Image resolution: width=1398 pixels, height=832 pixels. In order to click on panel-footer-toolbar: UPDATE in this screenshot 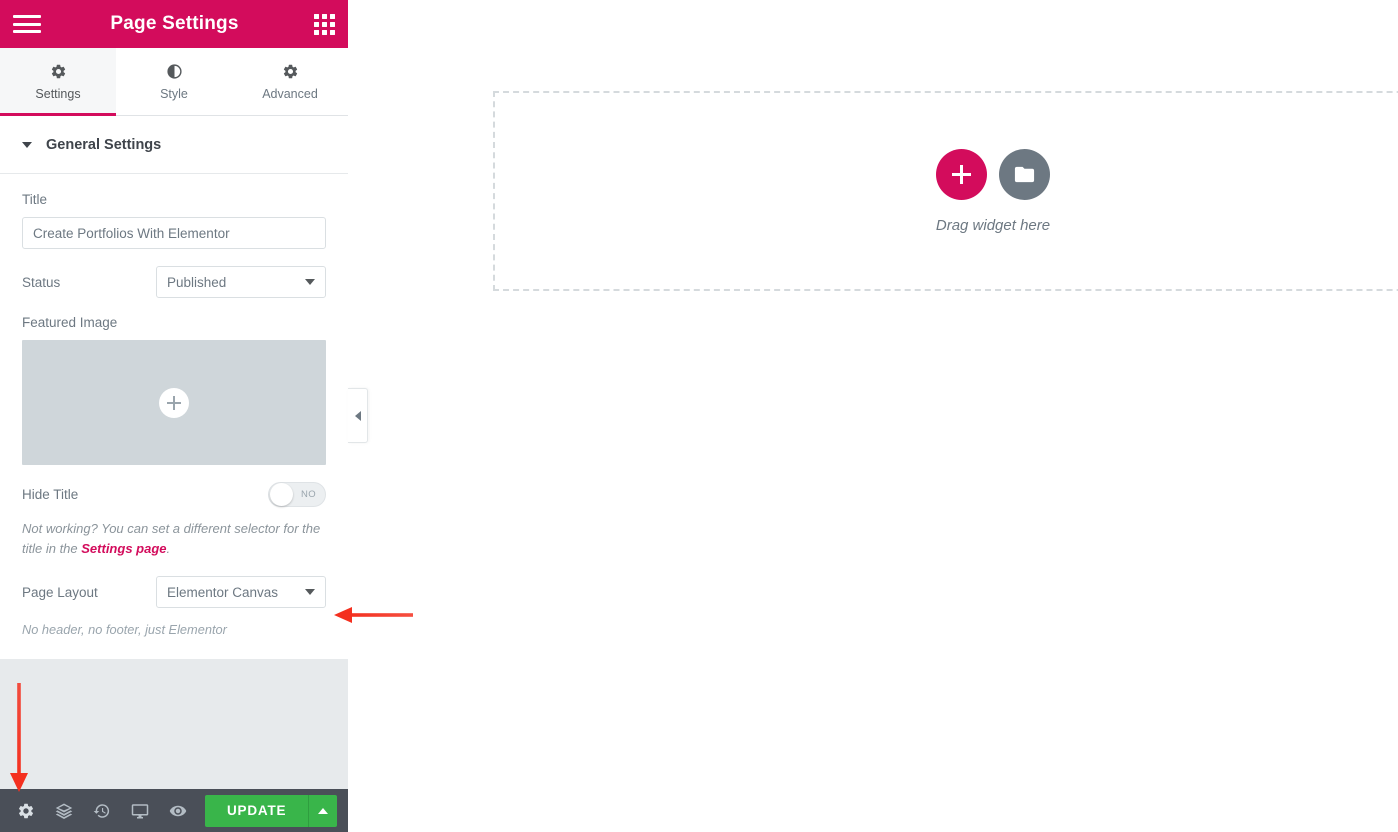, I will do `click(174, 810)`.